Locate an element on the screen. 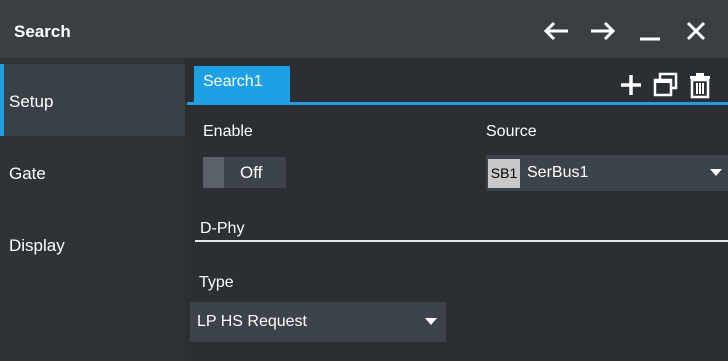 The width and height of the screenshot is (728, 361). serbus-badge: SB1 is located at coordinates (504, 173).